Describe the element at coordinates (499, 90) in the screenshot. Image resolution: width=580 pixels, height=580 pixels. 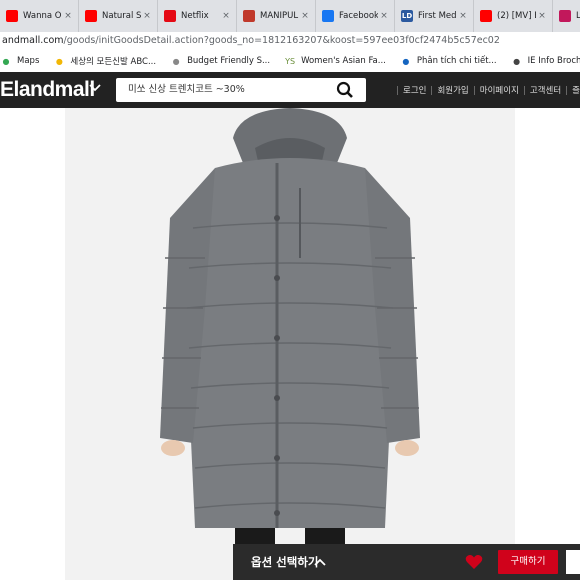
I see `nav-link: 마이페이지` at that location.